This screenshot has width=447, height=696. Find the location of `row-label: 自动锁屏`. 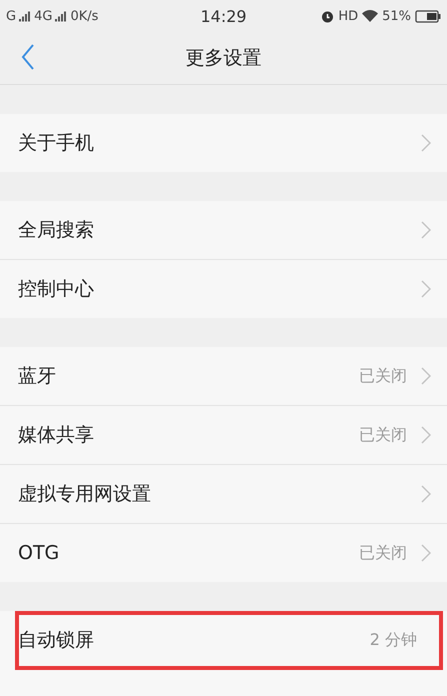

row-label: 自动锁屏 is located at coordinates (56, 640).